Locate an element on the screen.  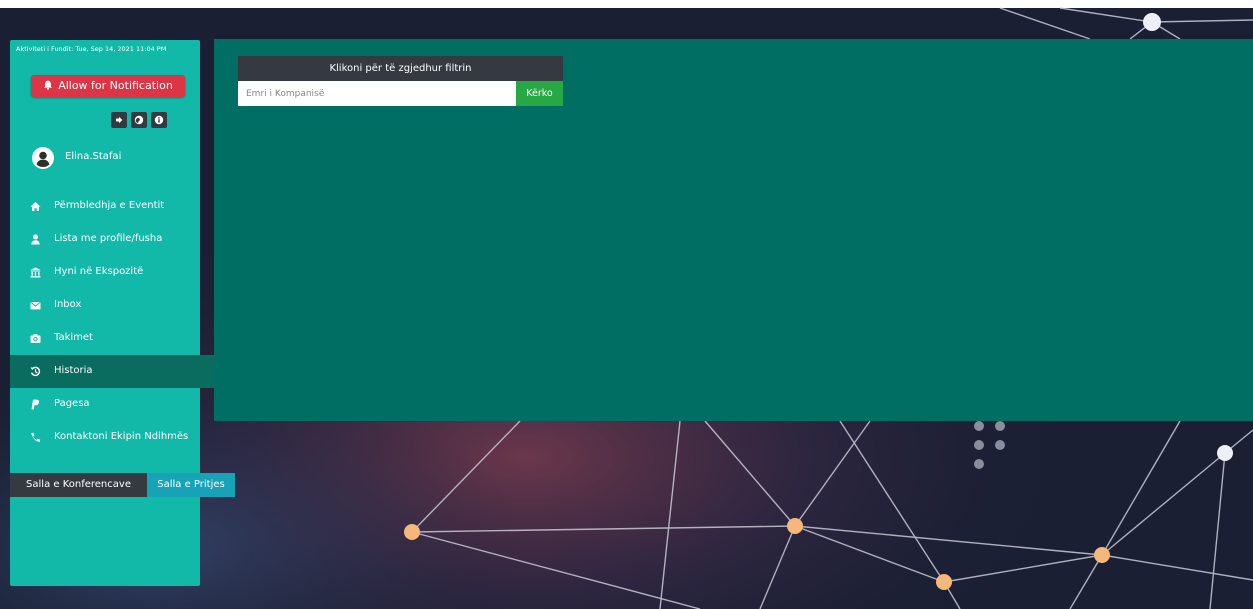
phone-icon is located at coordinates (36, 437).